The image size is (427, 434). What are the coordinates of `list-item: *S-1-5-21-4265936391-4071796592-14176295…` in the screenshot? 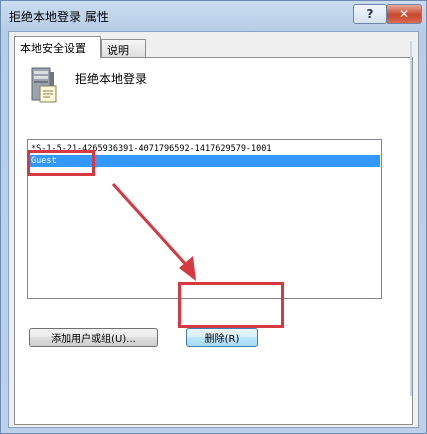 It's located at (205, 149).